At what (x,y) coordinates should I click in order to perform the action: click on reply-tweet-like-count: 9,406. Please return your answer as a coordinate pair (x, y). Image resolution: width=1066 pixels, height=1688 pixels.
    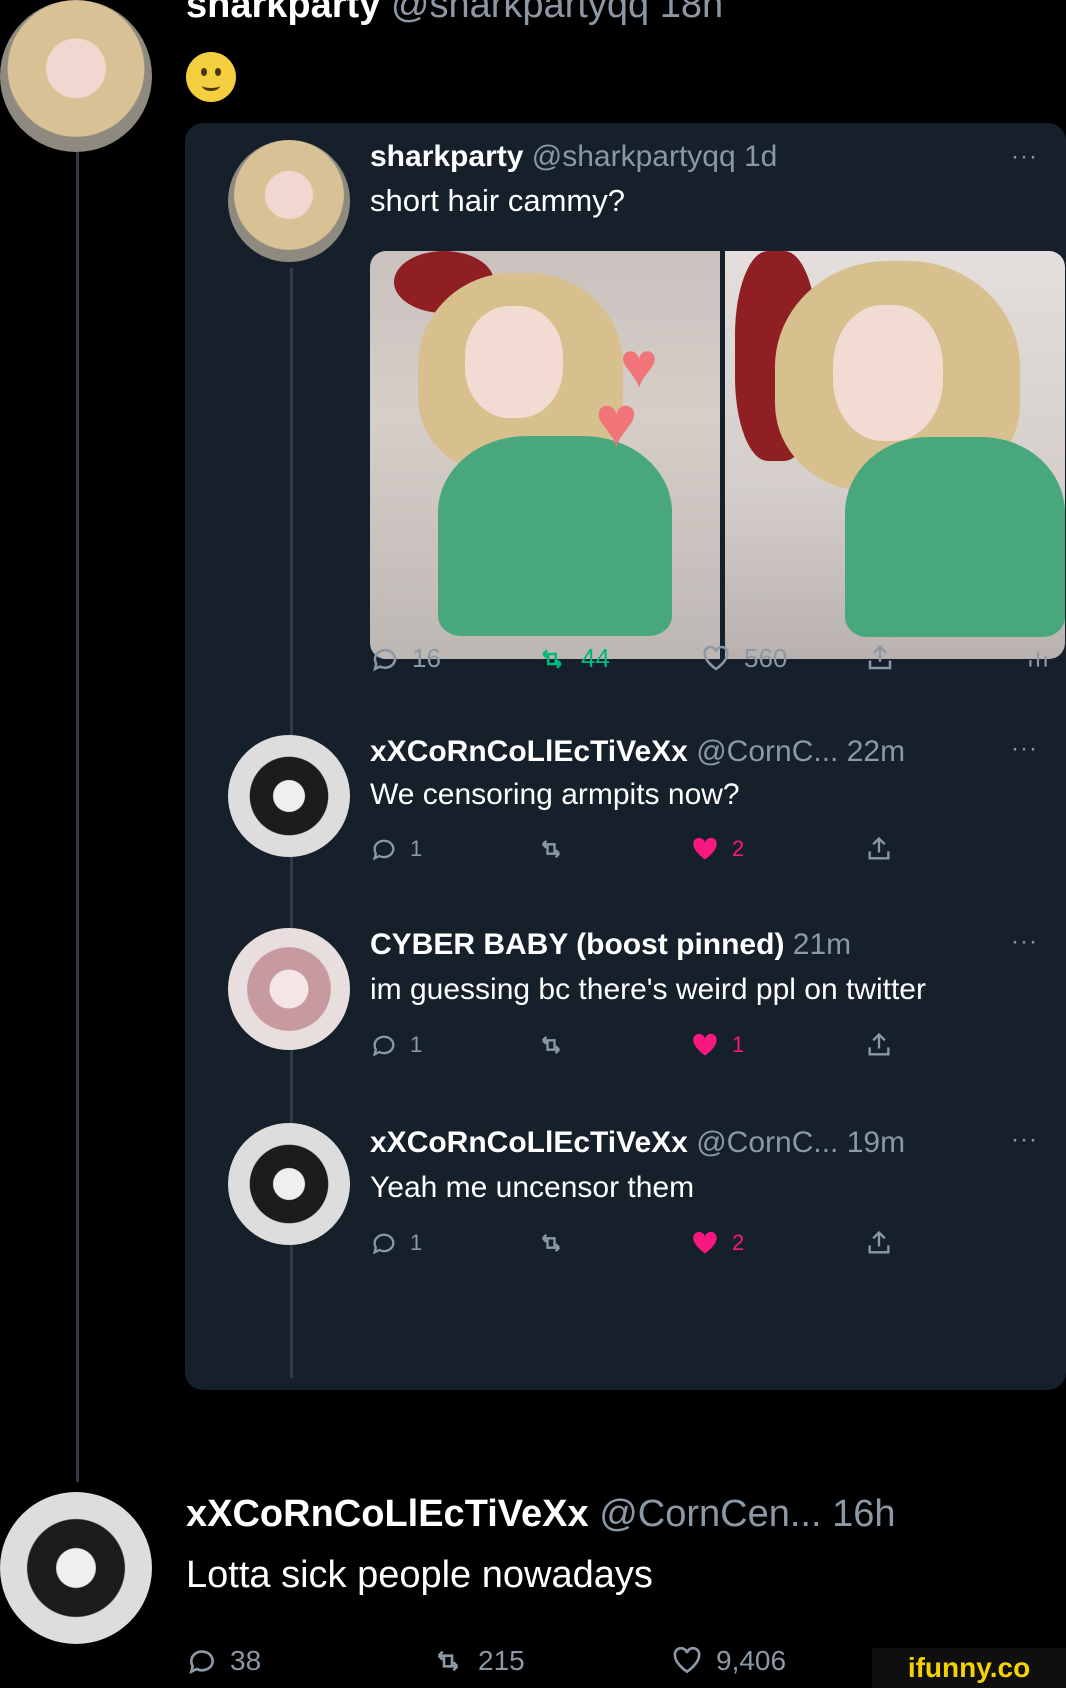
    Looking at the image, I should click on (751, 1660).